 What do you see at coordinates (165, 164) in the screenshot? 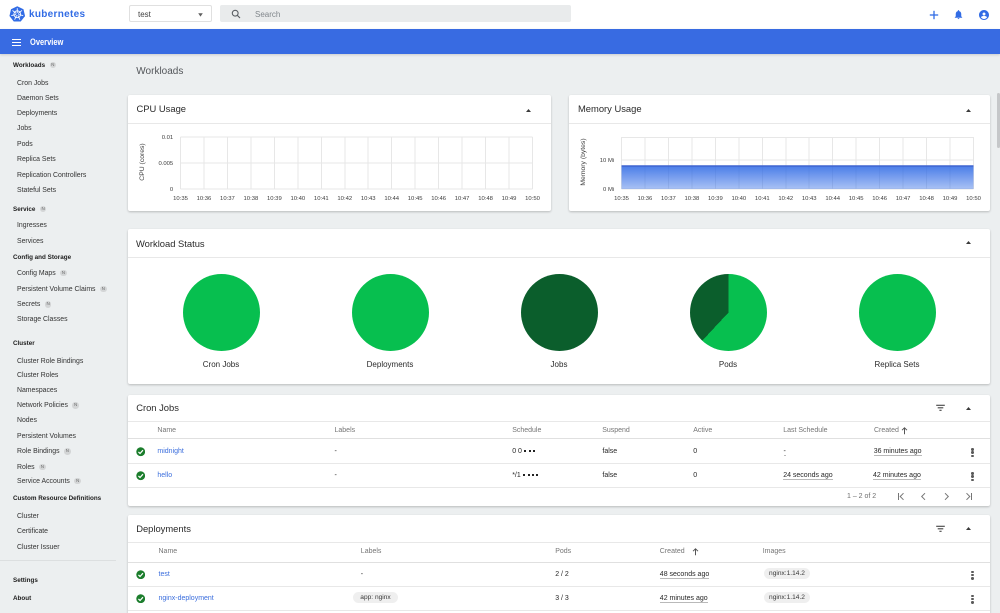
I see `svg-text: 0.005` at bounding box center [165, 164].